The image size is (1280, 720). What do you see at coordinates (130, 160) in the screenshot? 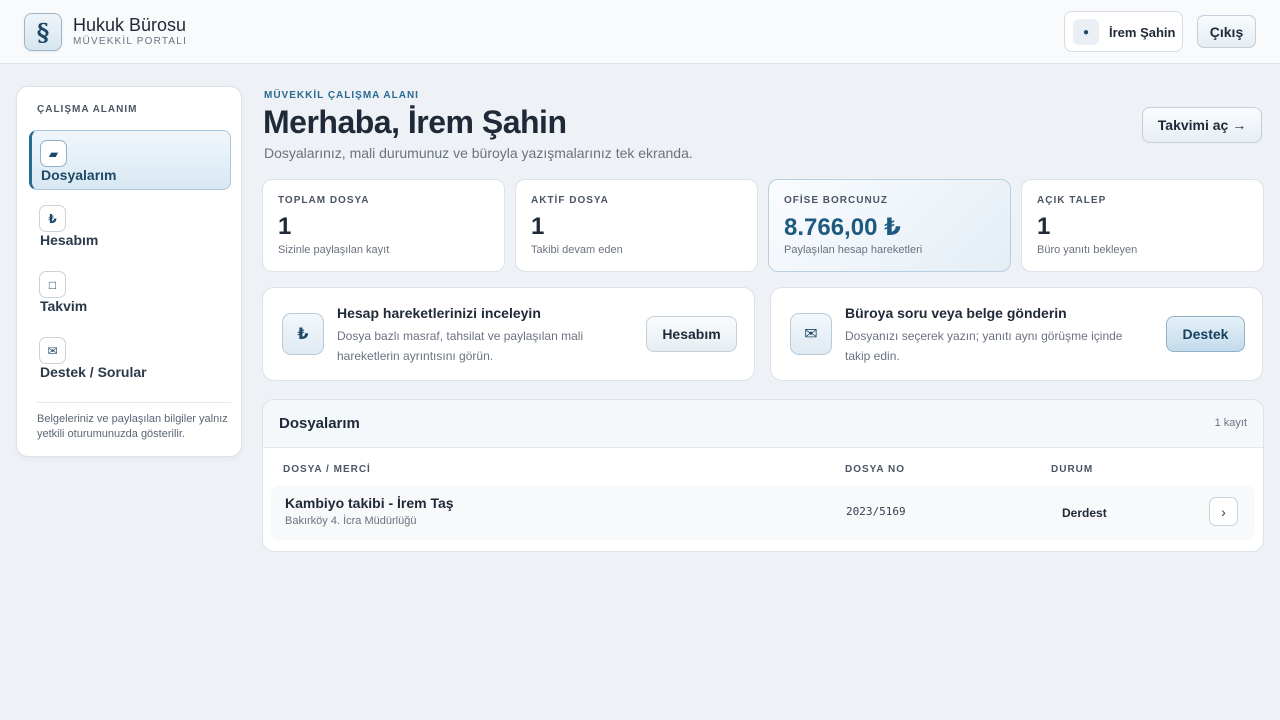
I see `sidebar-item-dosyalarim: ▰ Dosyalarım` at bounding box center [130, 160].